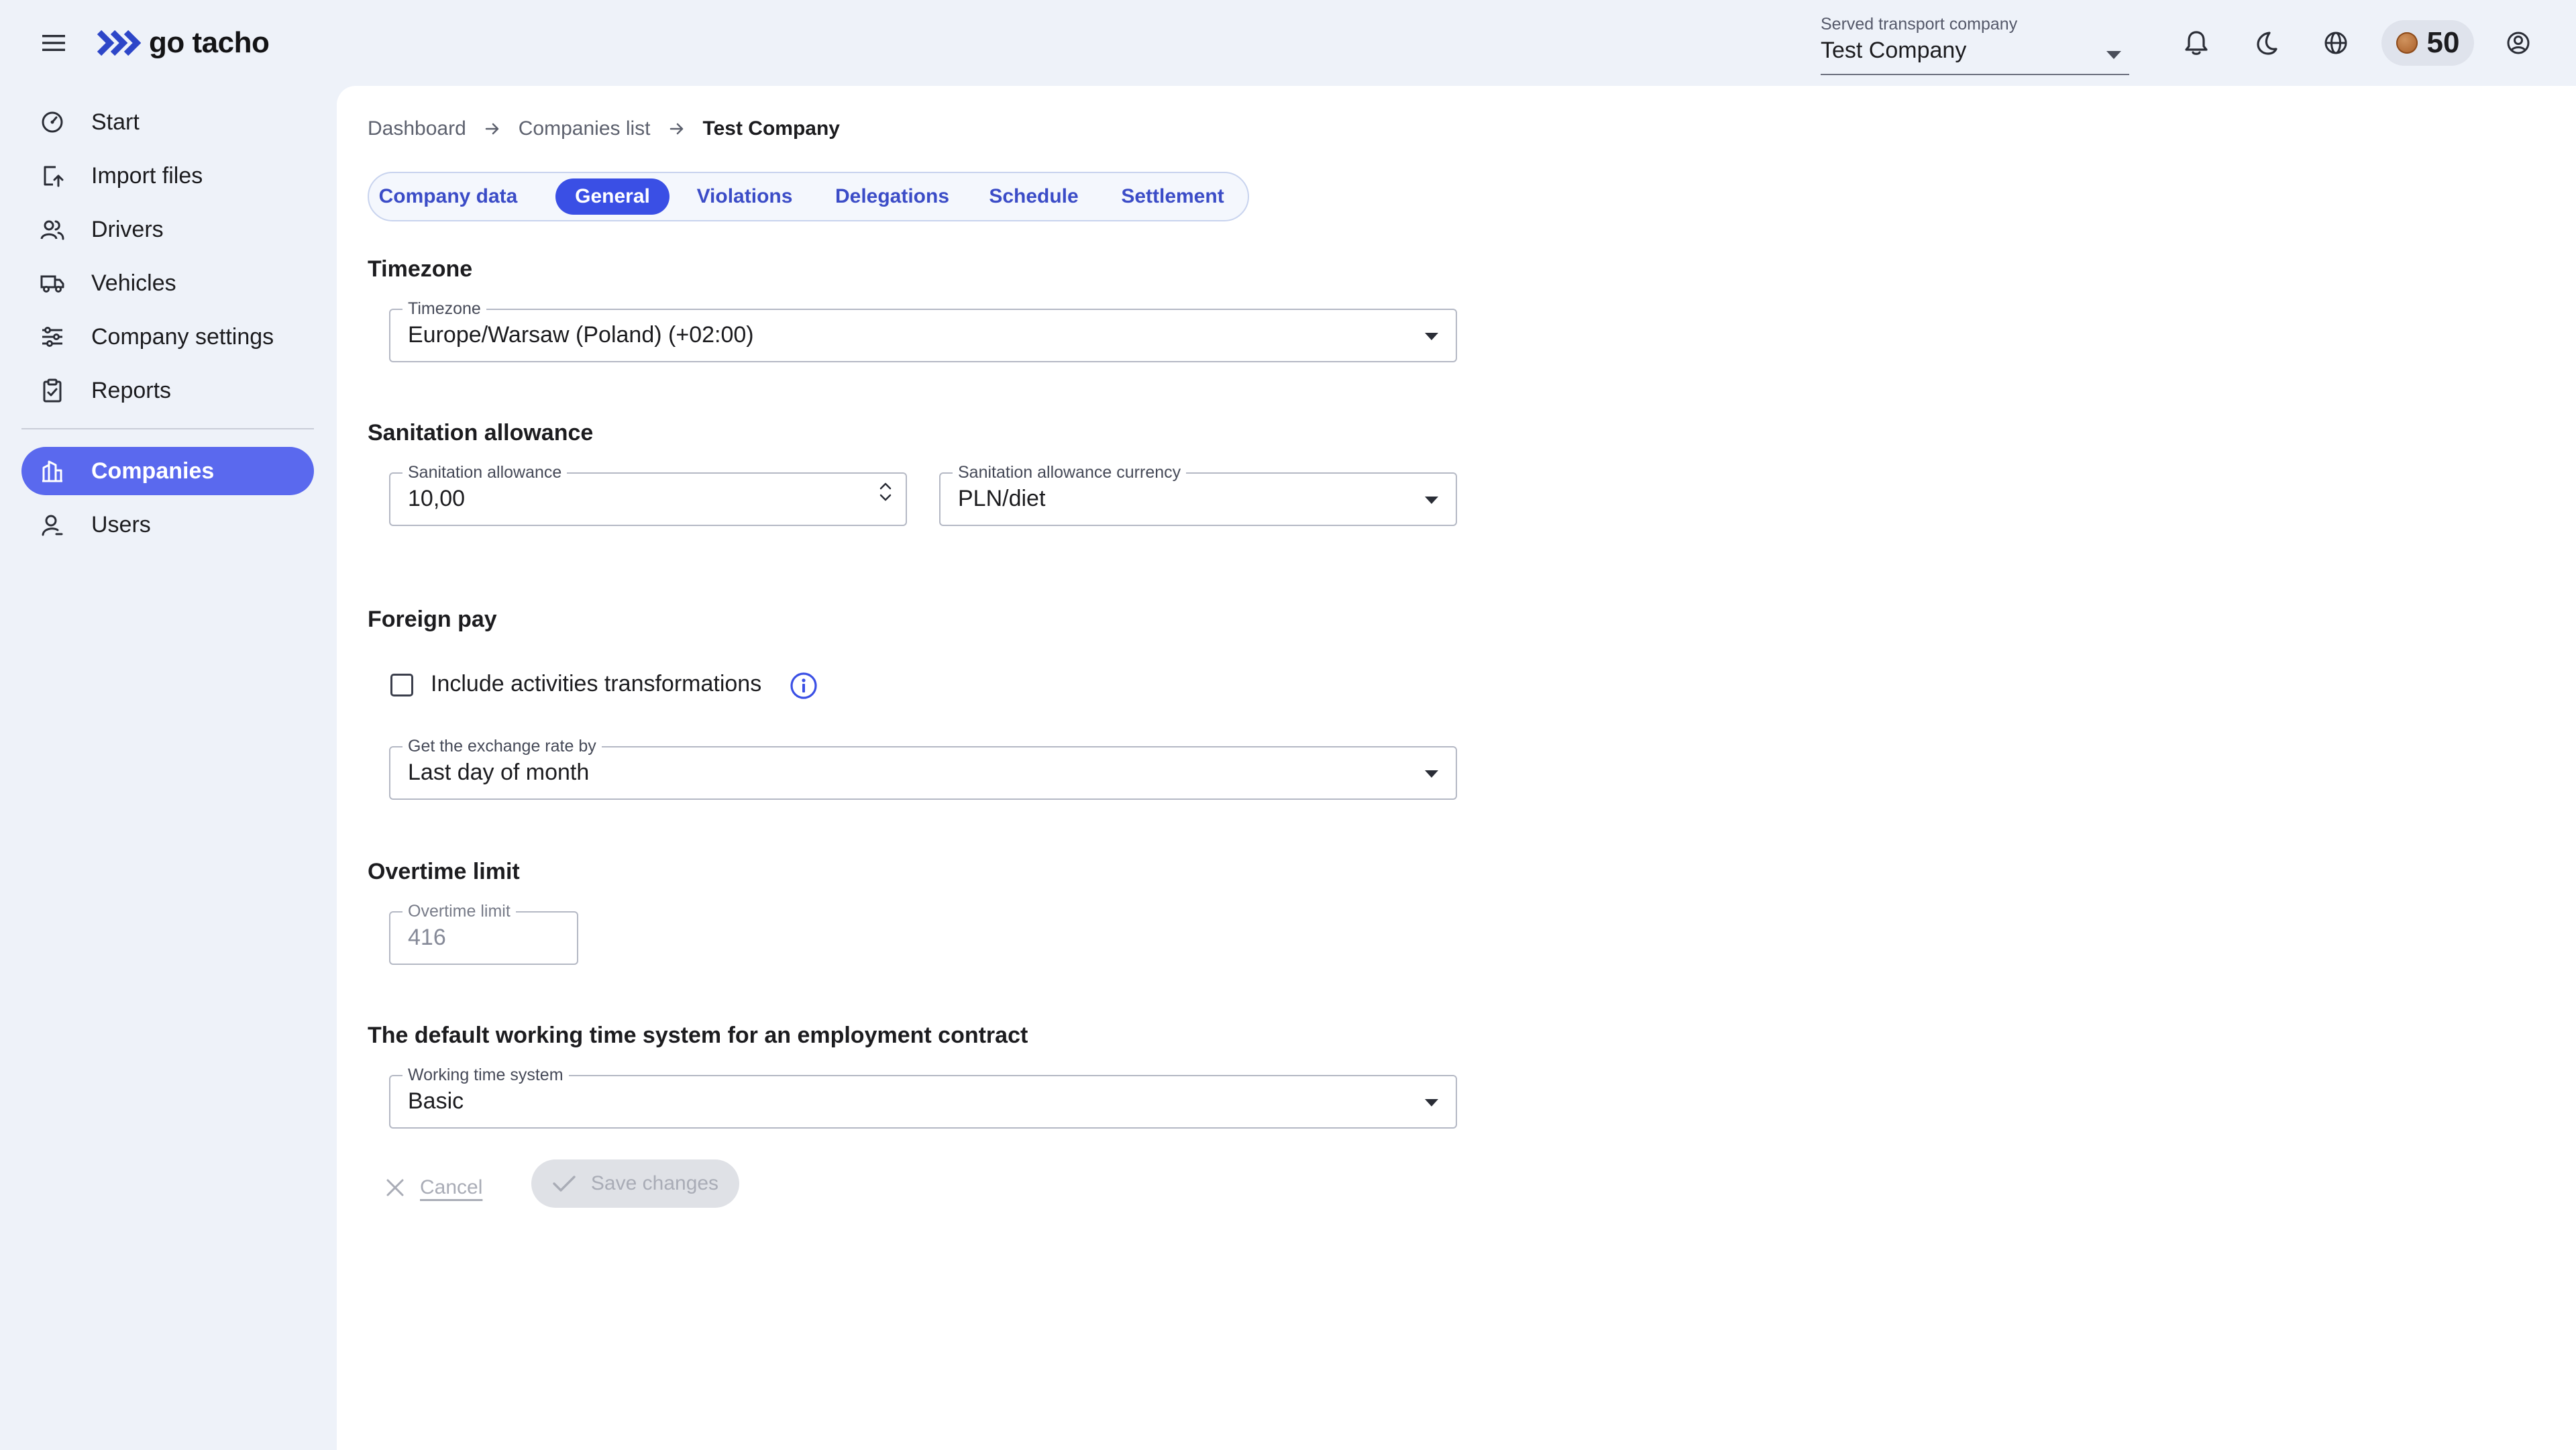 This screenshot has width=2576, height=1450. I want to click on language-globe-icon, so click(2336, 43).